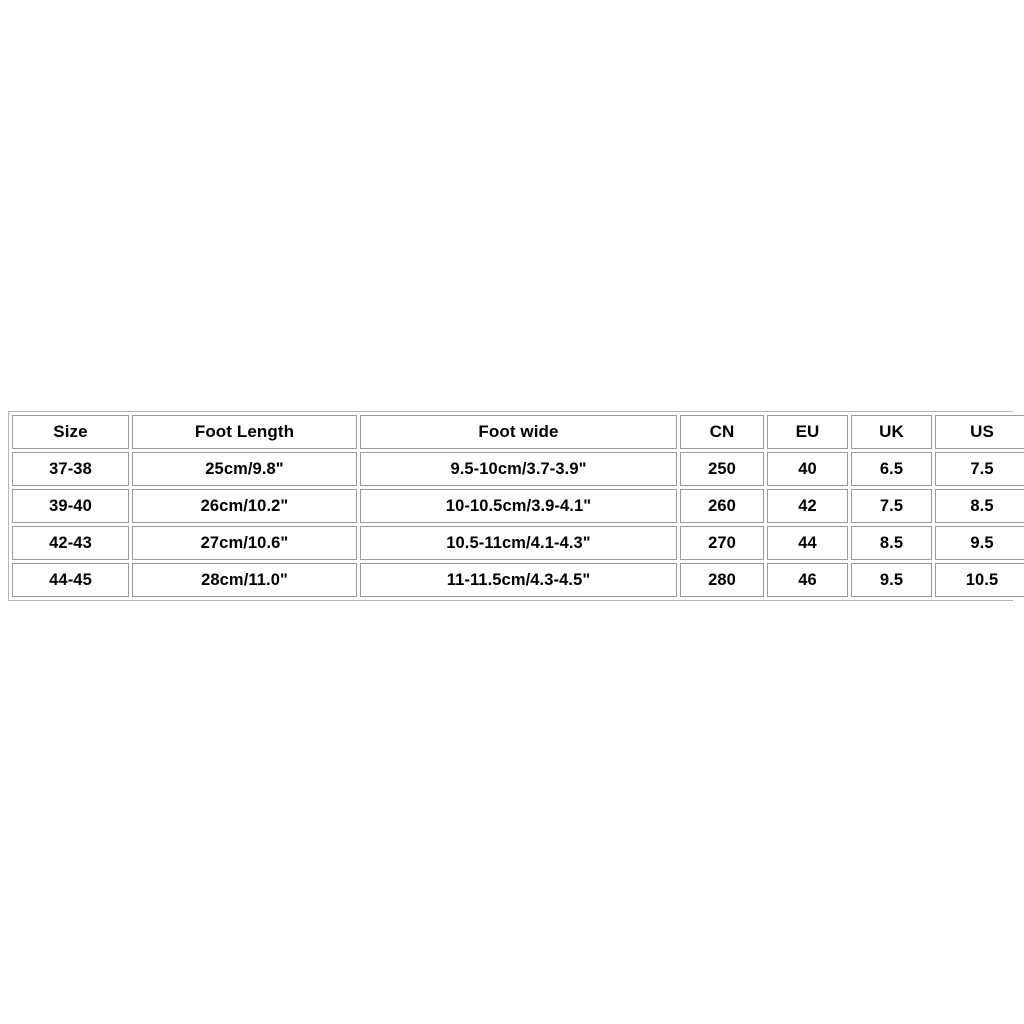 The width and height of the screenshot is (1024, 1024). What do you see at coordinates (807, 432) in the screenshot?
I see `column-header-eu: EU` at bounding box center [807, 432].